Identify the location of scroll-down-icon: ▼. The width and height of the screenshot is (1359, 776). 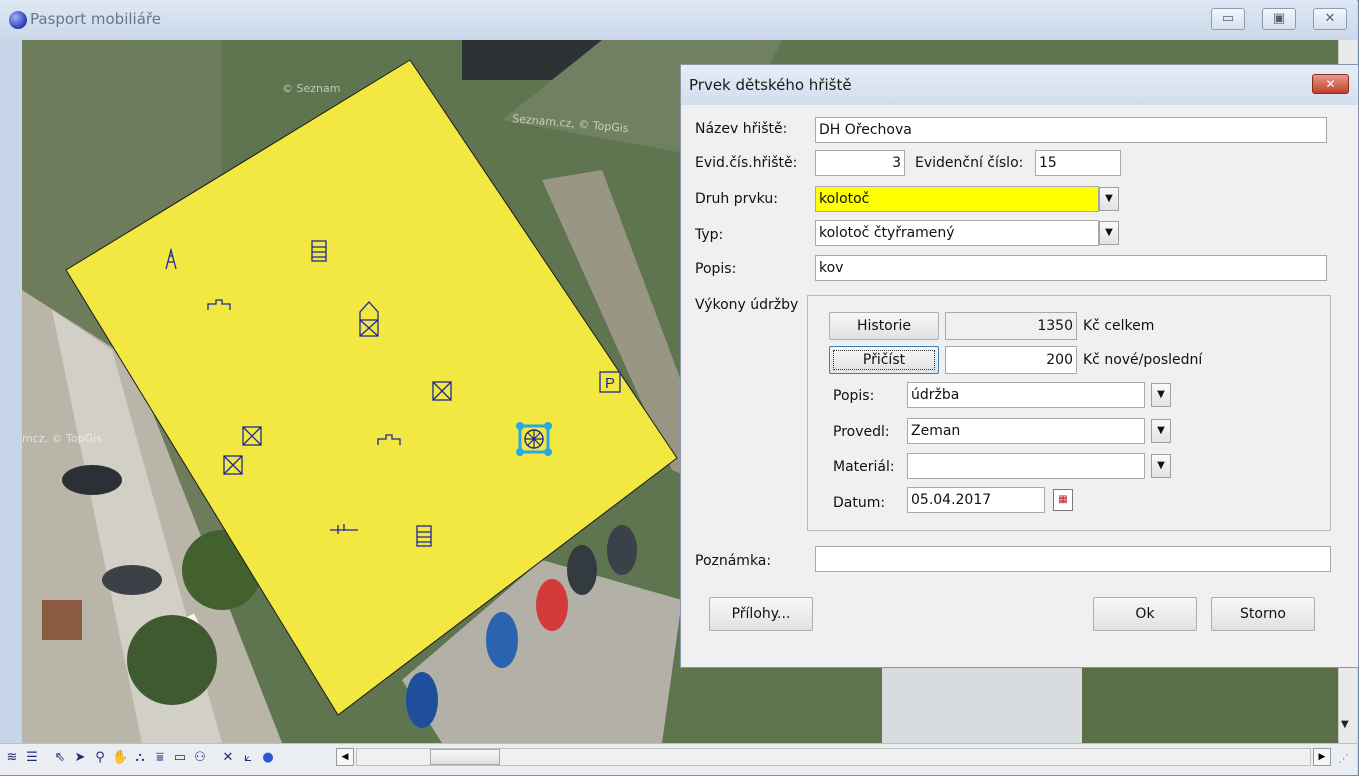
(1345, 724).